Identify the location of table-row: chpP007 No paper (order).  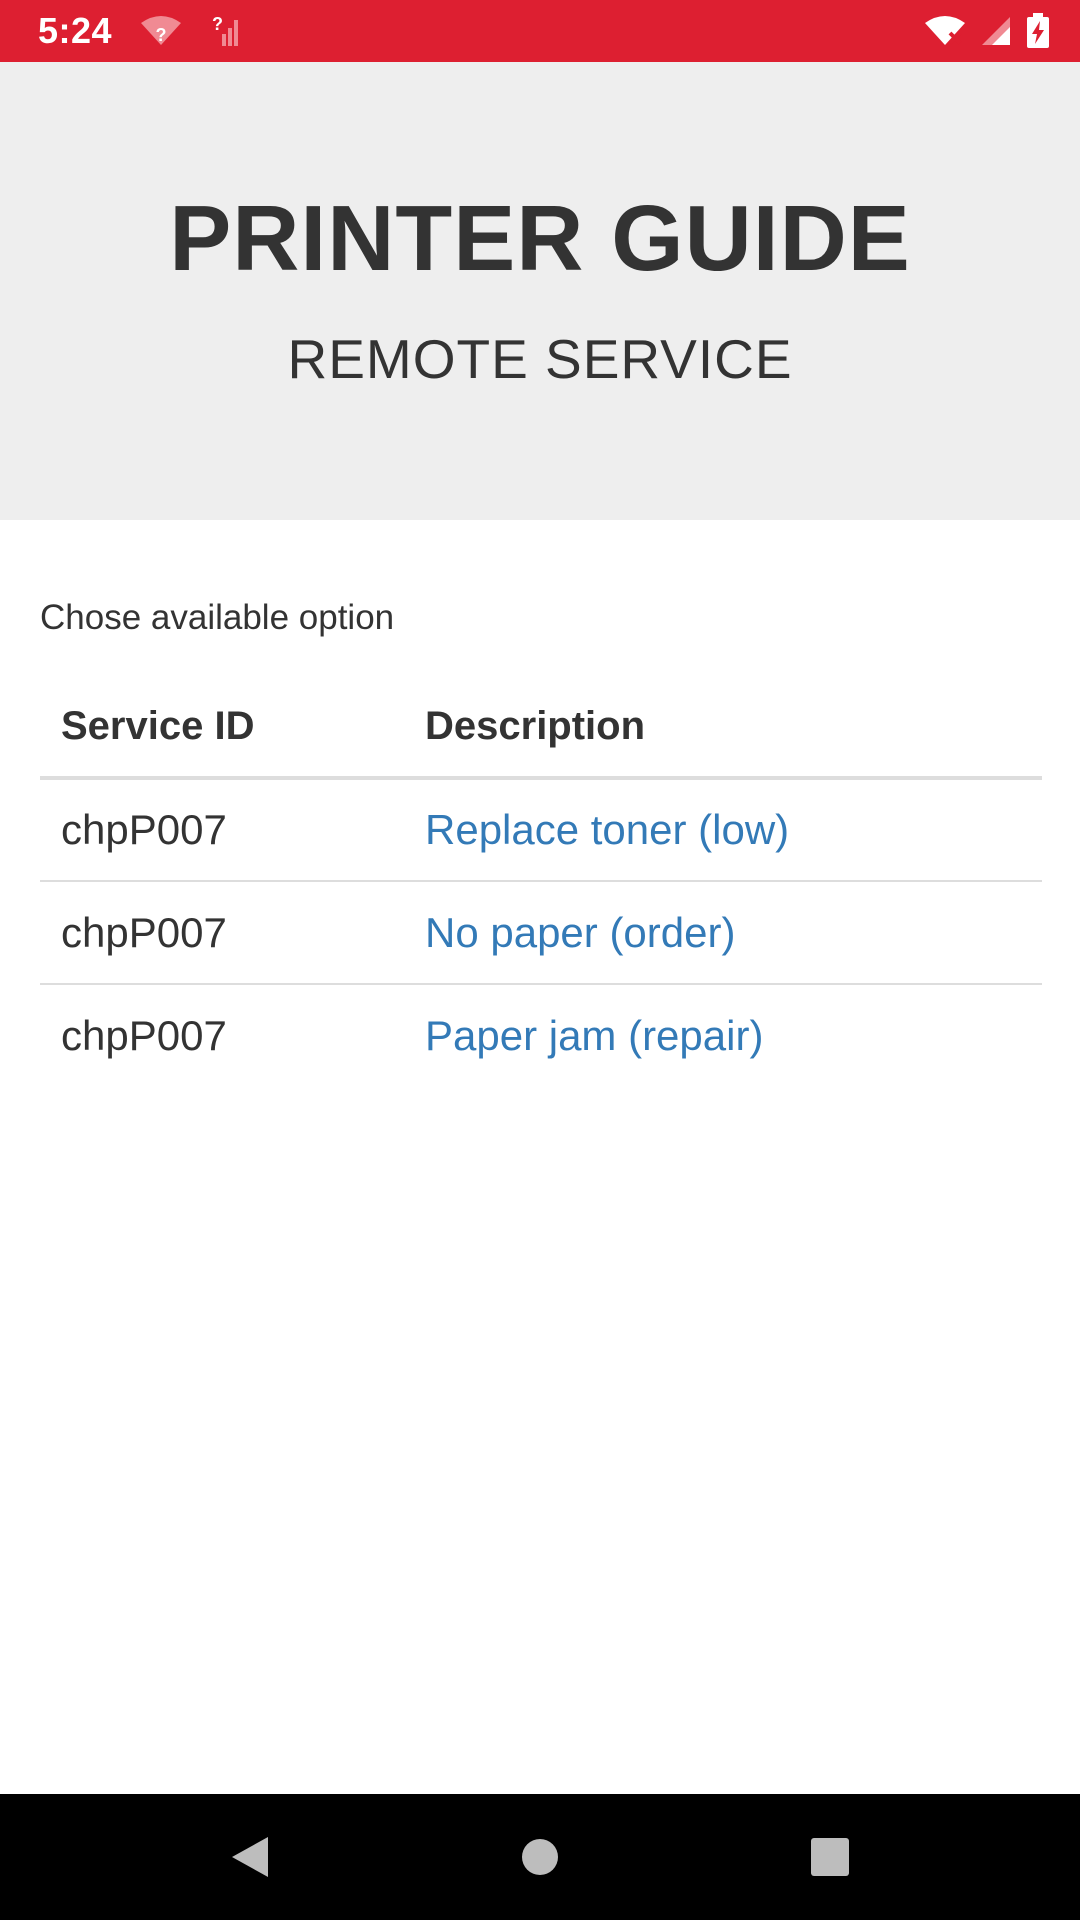
(541, 932).